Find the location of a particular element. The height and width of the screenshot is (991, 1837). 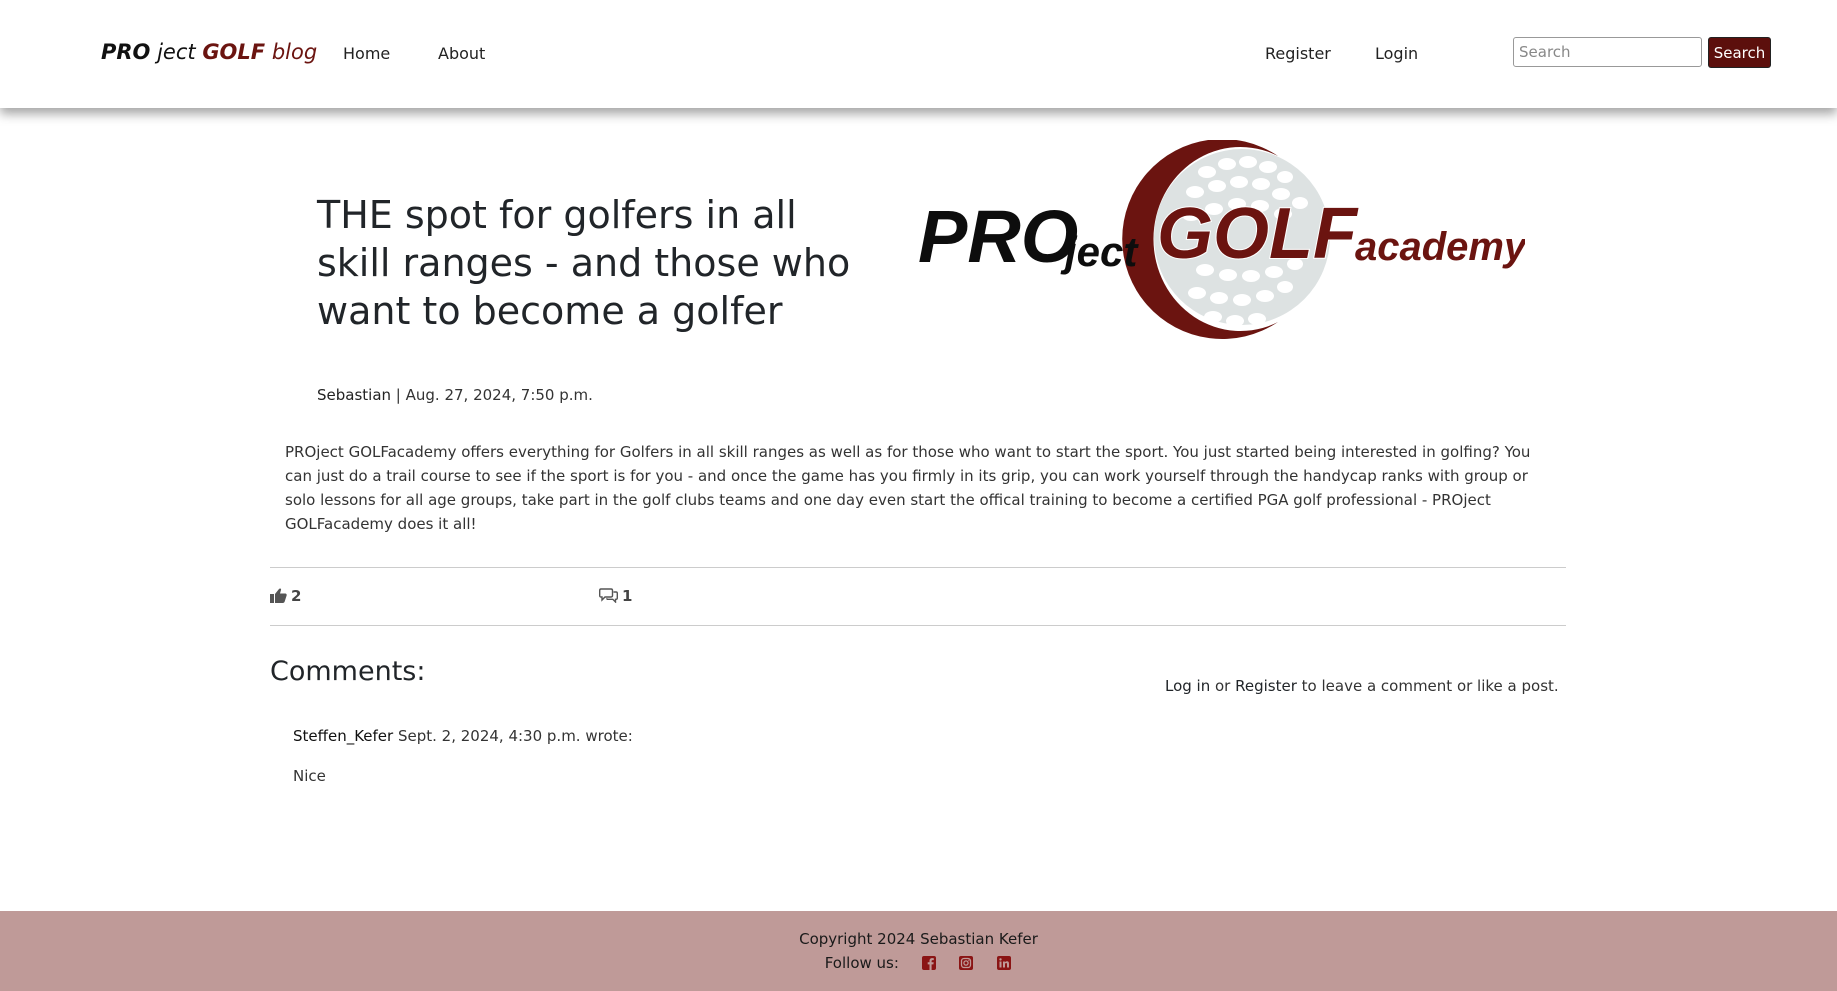

comments-stat: 1 is located at coordinates (615, 596).